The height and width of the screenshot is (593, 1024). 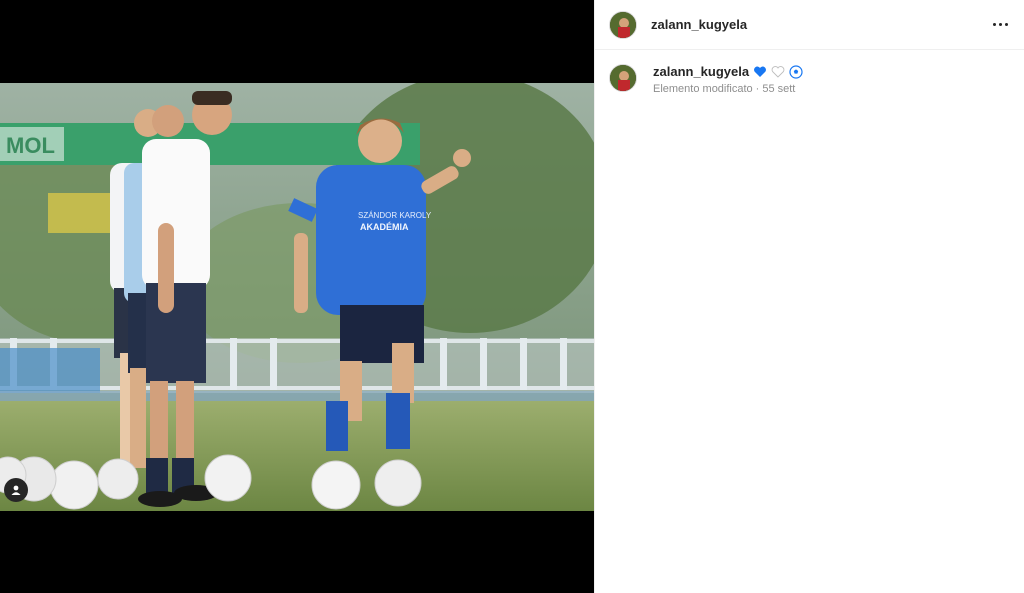 What do you see at coordinates (701, 71) in the screenshot?
I see `caption-username: zalann_kugyela` at bounding box center [701, 71].